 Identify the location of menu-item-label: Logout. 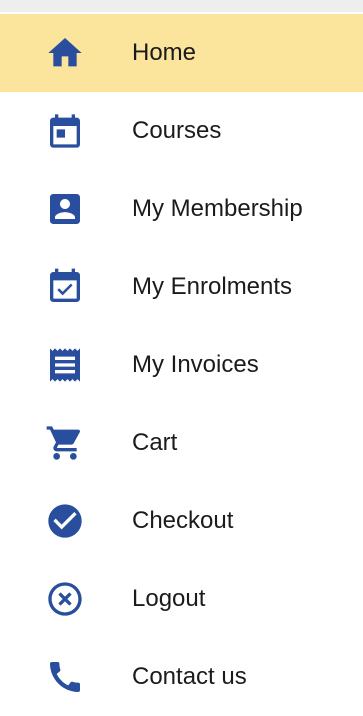
(169, 598).